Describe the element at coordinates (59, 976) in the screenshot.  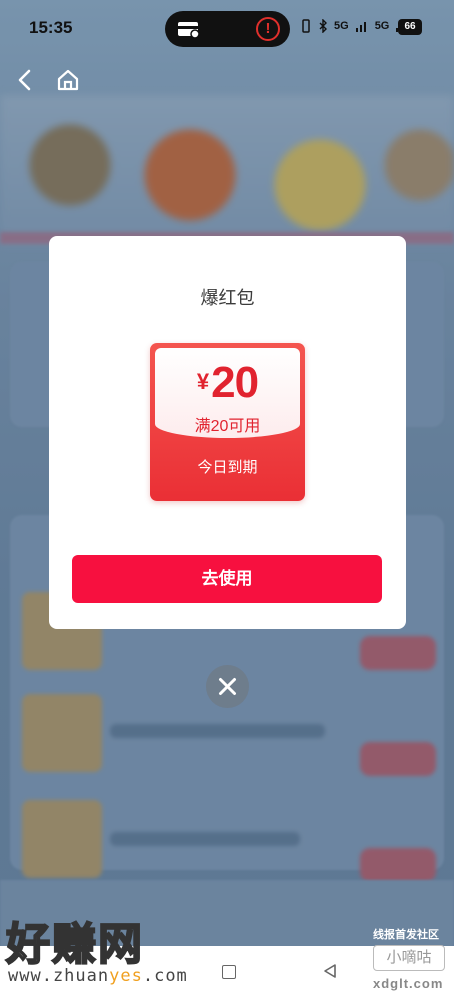
I see `watermark-url-prefix: www.zhuan` at that location.